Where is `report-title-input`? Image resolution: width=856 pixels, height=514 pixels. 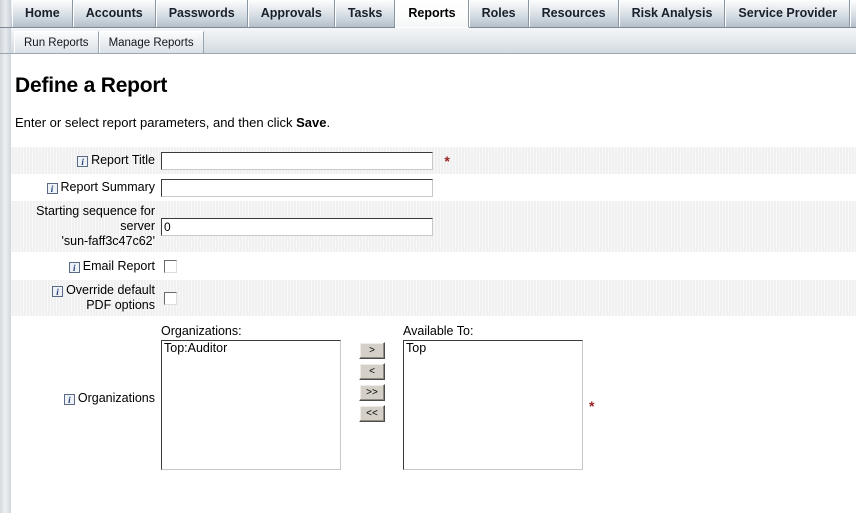 report-title-input is located at coordinates (297, 160).